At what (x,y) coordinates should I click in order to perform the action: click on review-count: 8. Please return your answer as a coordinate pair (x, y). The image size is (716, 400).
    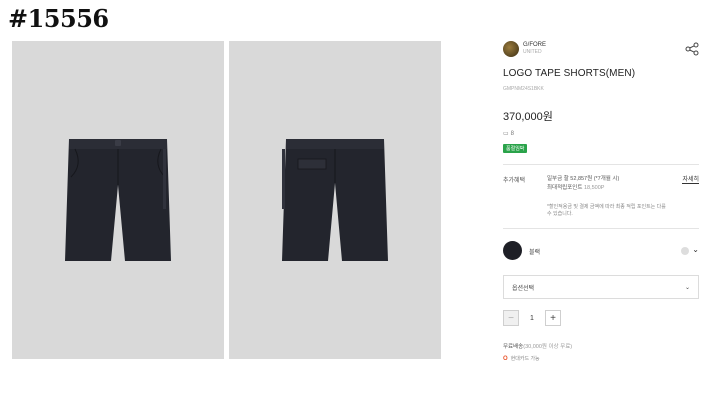
    Looking at the image, I should click on (512, 133).